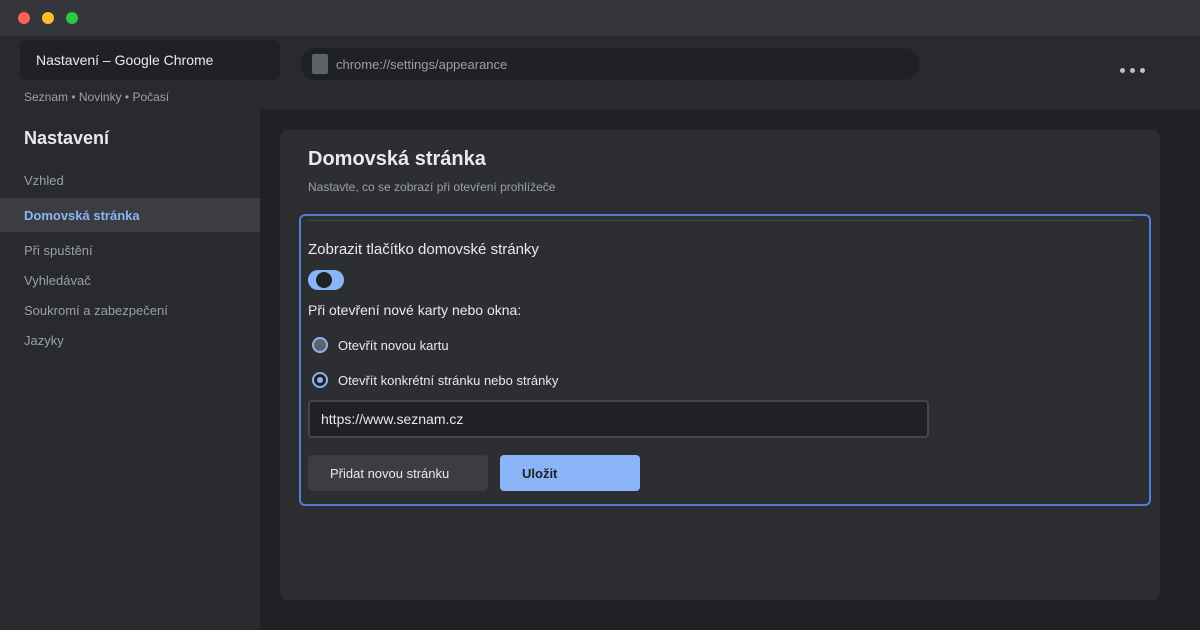 This screenshot has width=1200, height=630. What do you see at coordinates (618, 419) in the screenshot?
I see `homepage-url-input` at bounding box center [618, 419].